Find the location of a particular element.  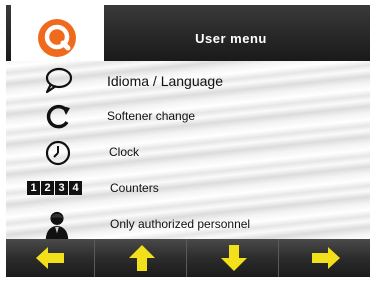

navigation-bar is located at coordinates (188, 258).